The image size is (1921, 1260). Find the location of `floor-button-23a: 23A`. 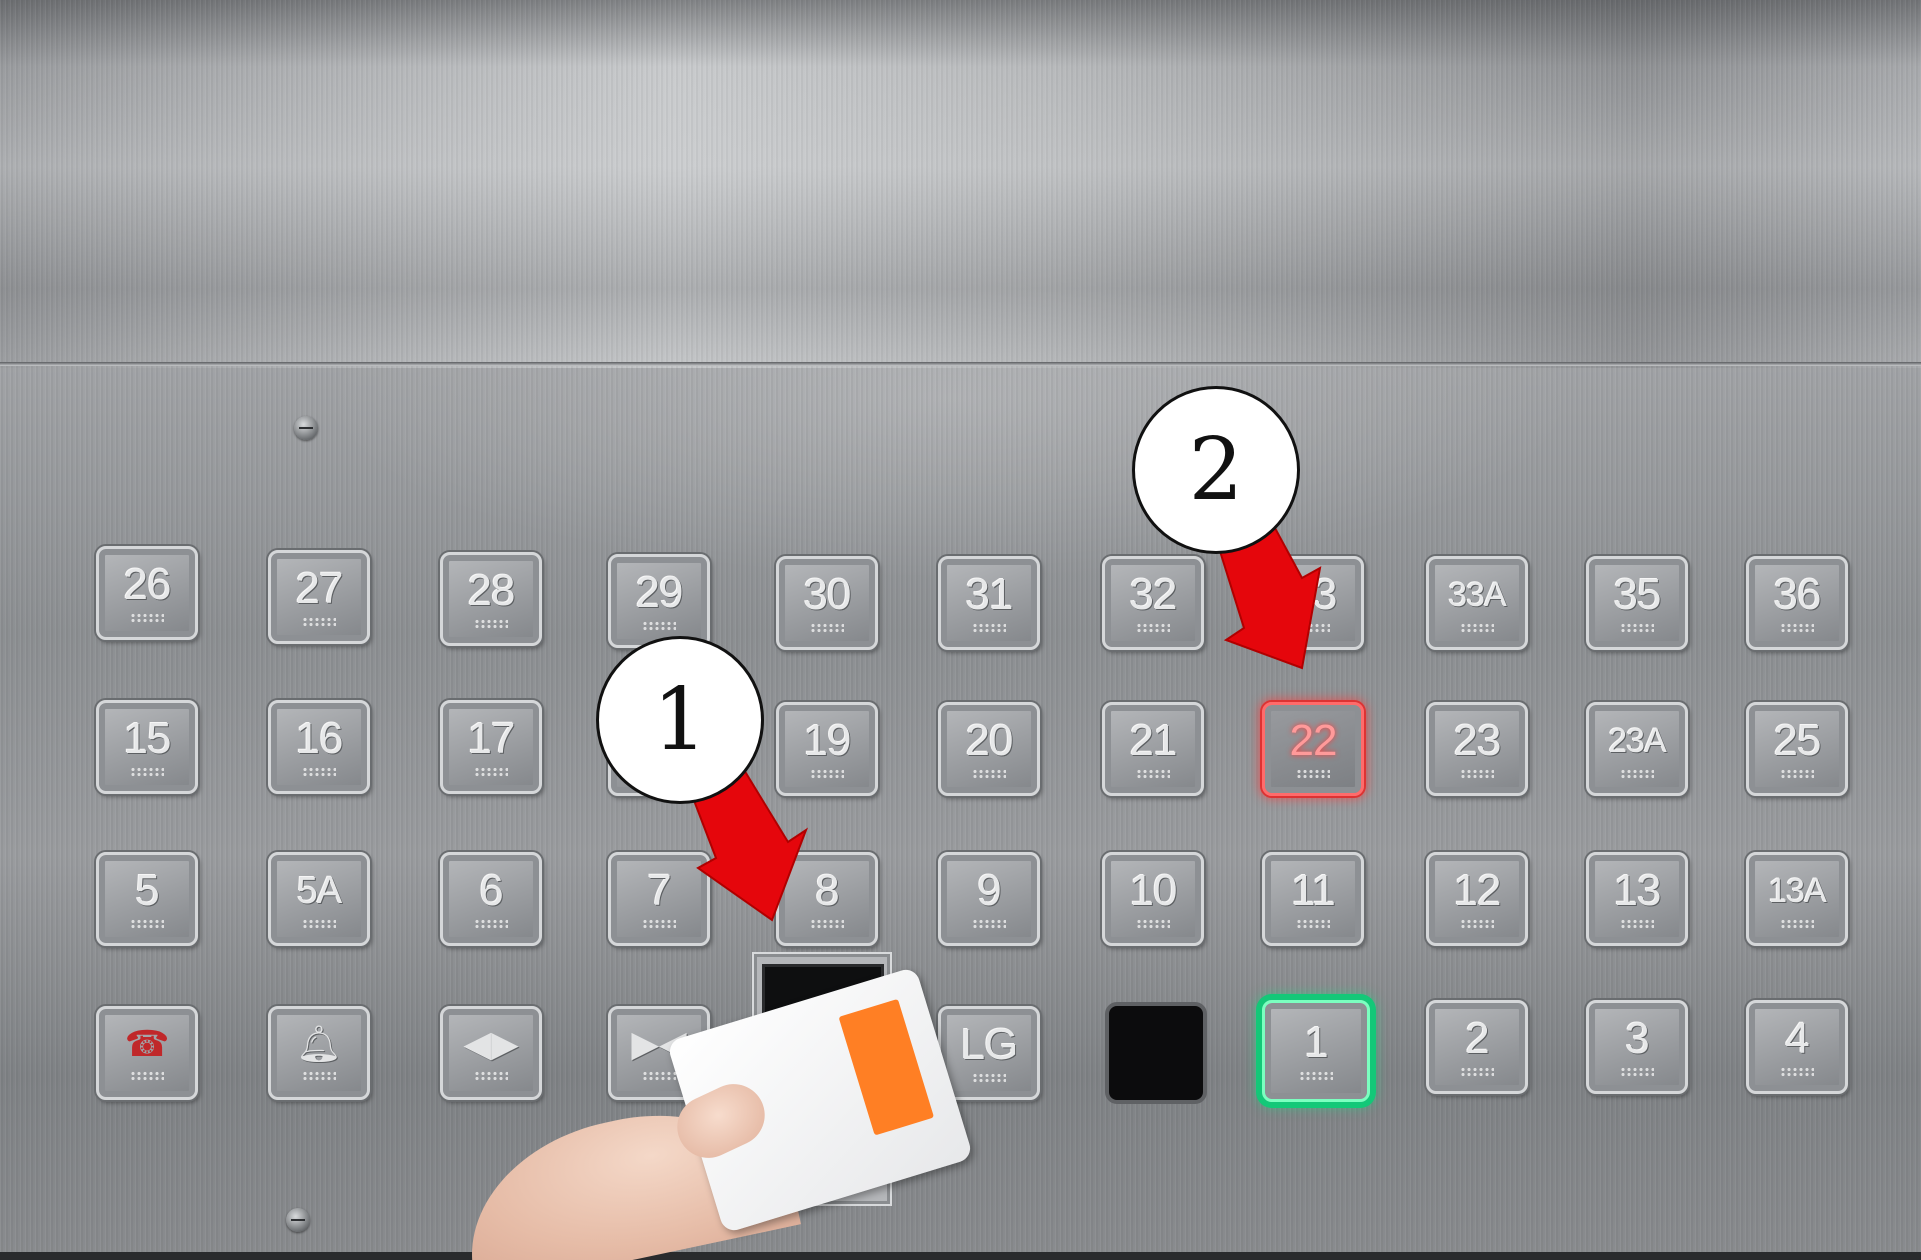

floor-button-23a: 23A is located at coordinates (1637, 749).